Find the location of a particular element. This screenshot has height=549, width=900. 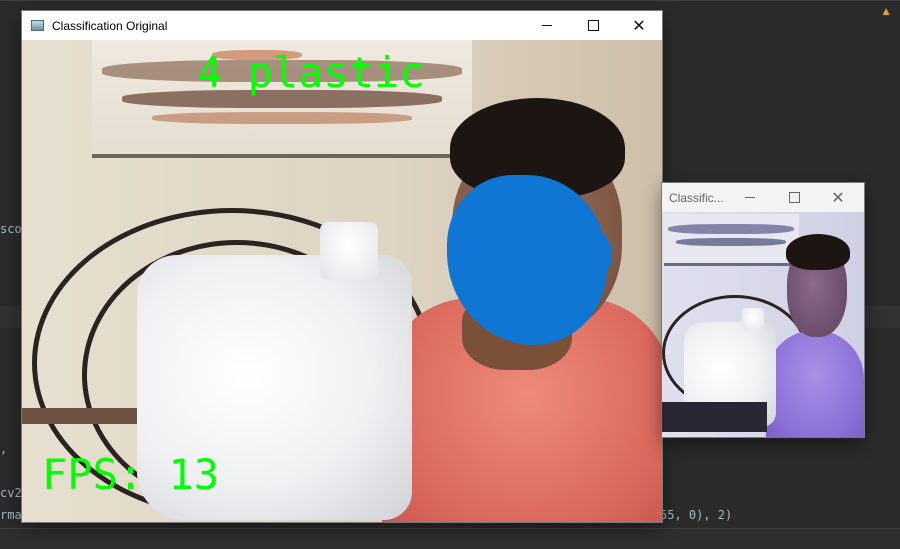

ide-code-fragment: sco is located at coordinates (11, 229).